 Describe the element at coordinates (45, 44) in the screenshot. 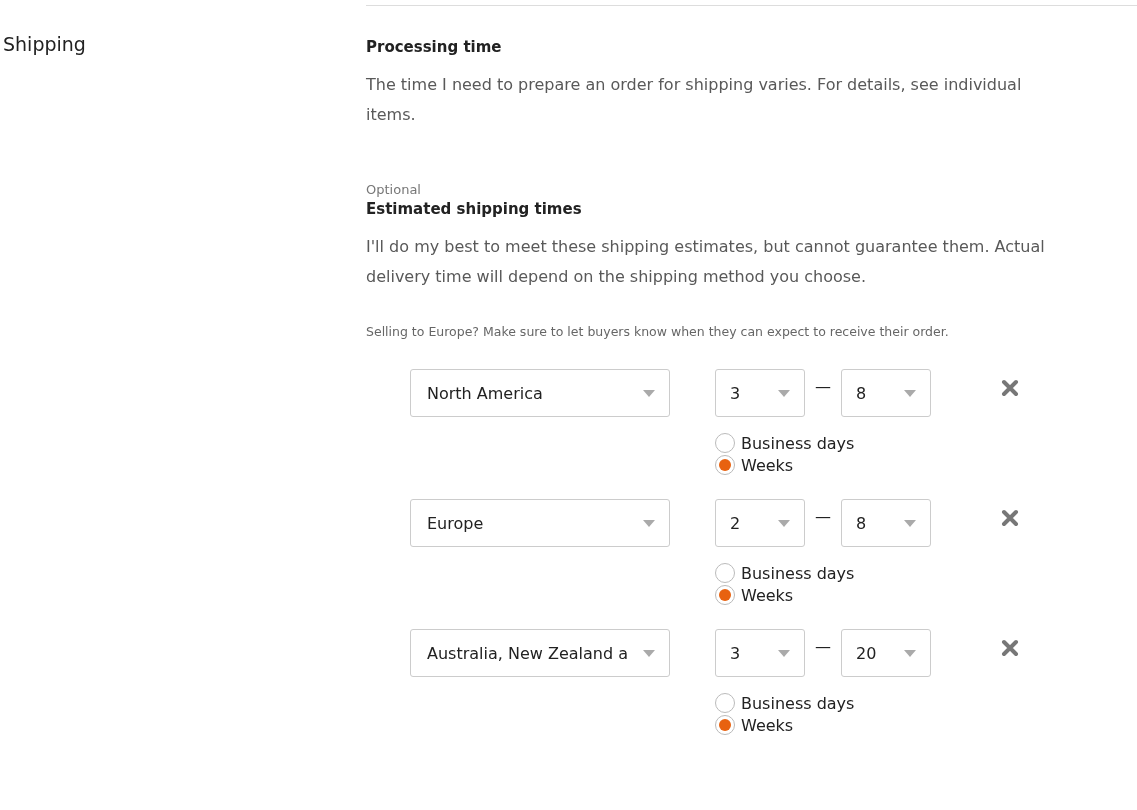

I see `section-title: Shipping` at that location.